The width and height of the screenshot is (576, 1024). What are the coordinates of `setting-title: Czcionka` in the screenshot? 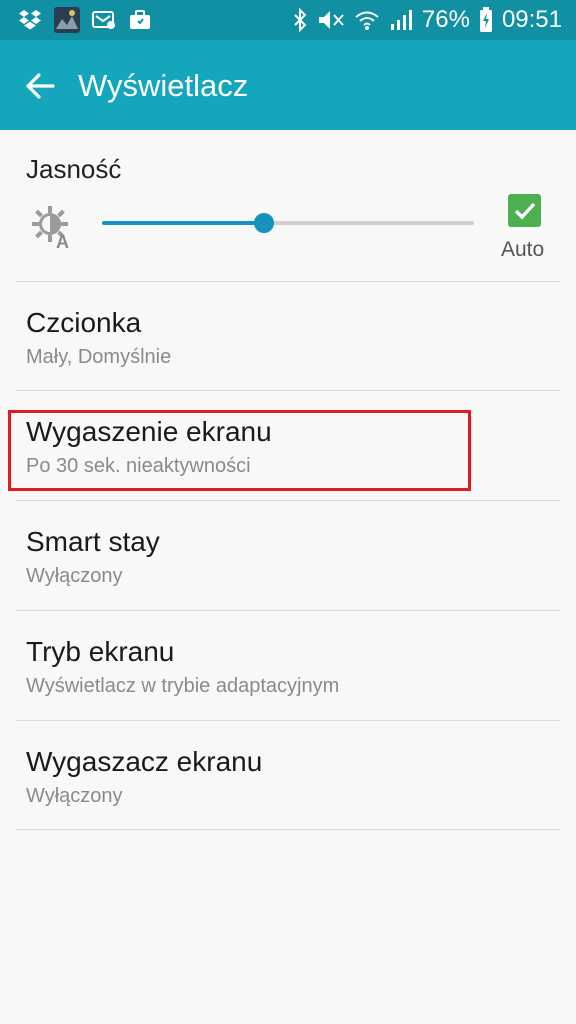 It's located at (84, 322).